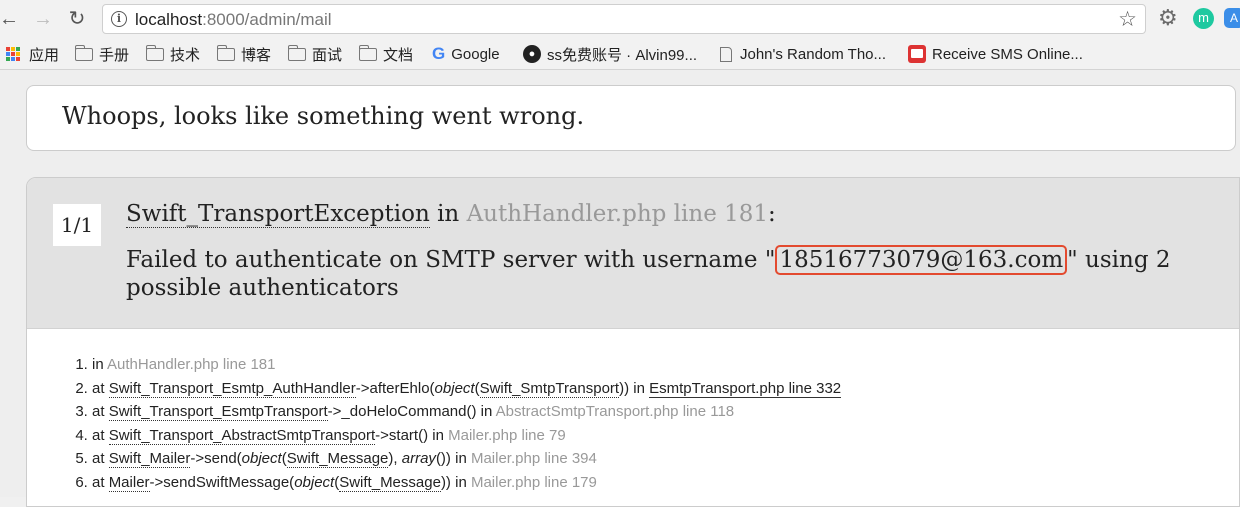 This screenshot has width=1240, height=507. I want to click on bookmark-apps: 应用, so click(32, 54).